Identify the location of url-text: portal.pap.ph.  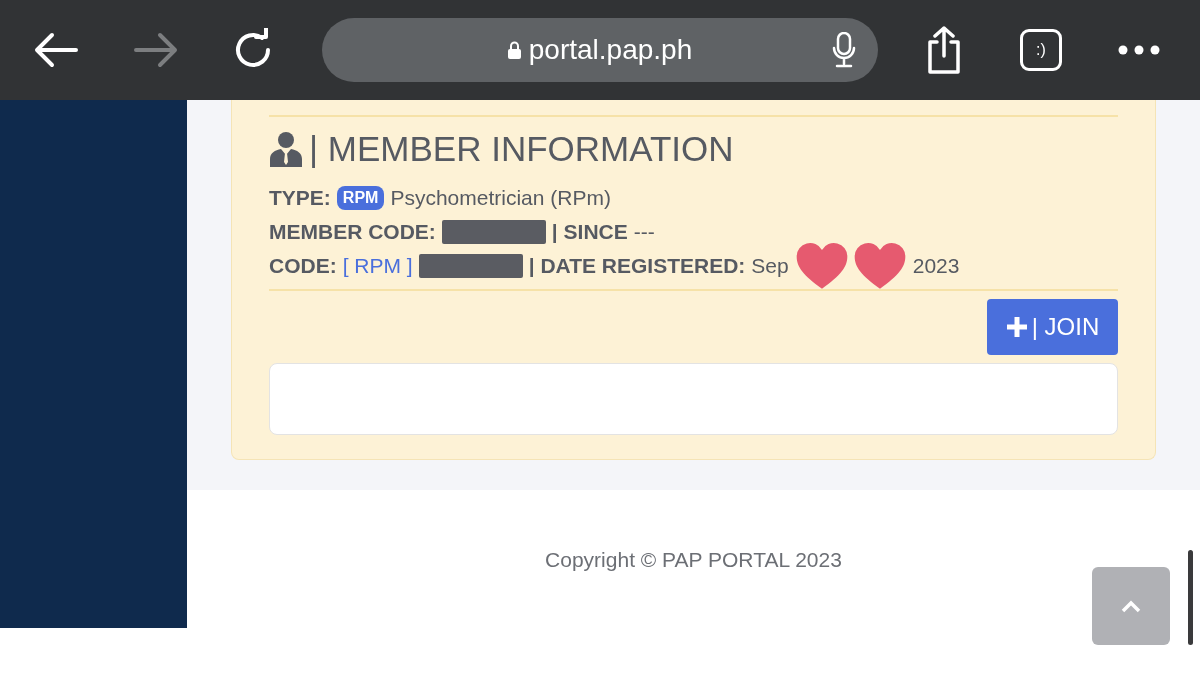
(610, 50).